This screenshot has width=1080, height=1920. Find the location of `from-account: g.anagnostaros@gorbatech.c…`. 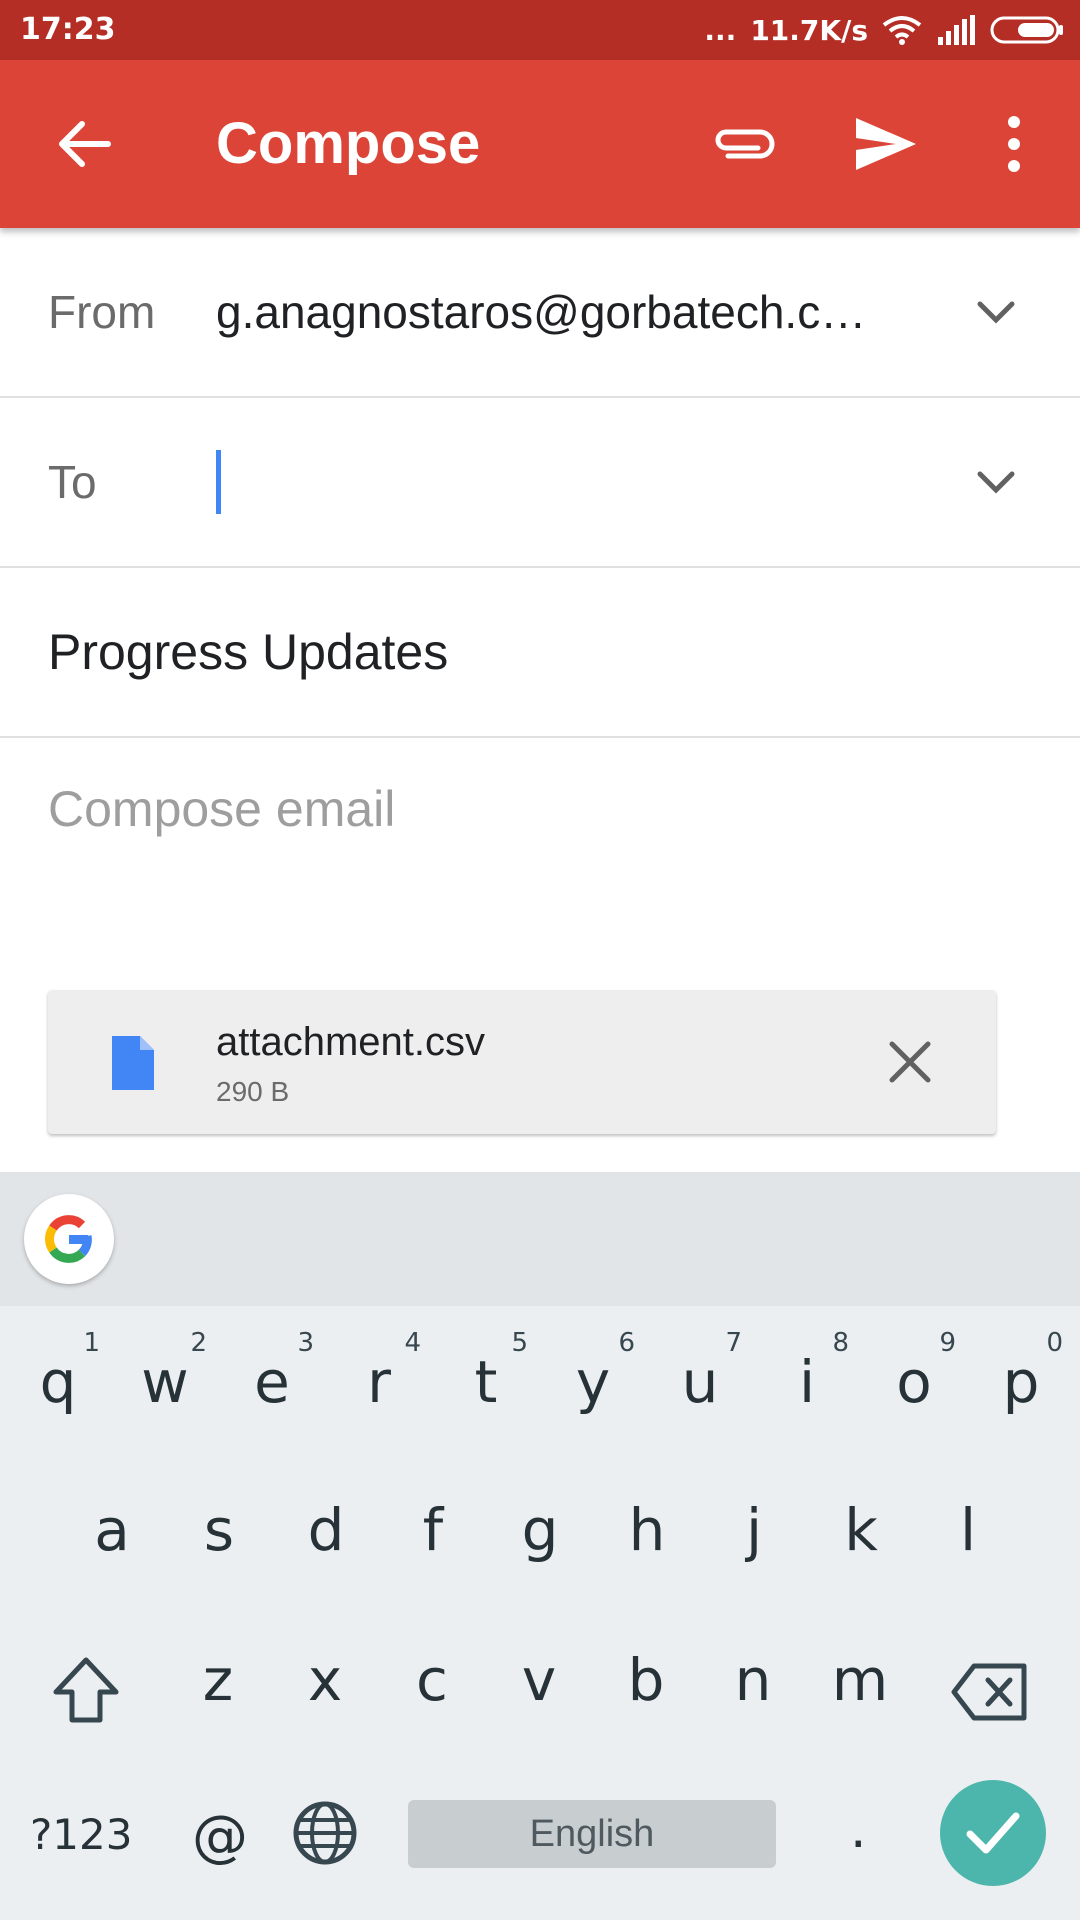

from-account: g.anagnostaros@gorbatech.c… is located at coordinates (556, 312).